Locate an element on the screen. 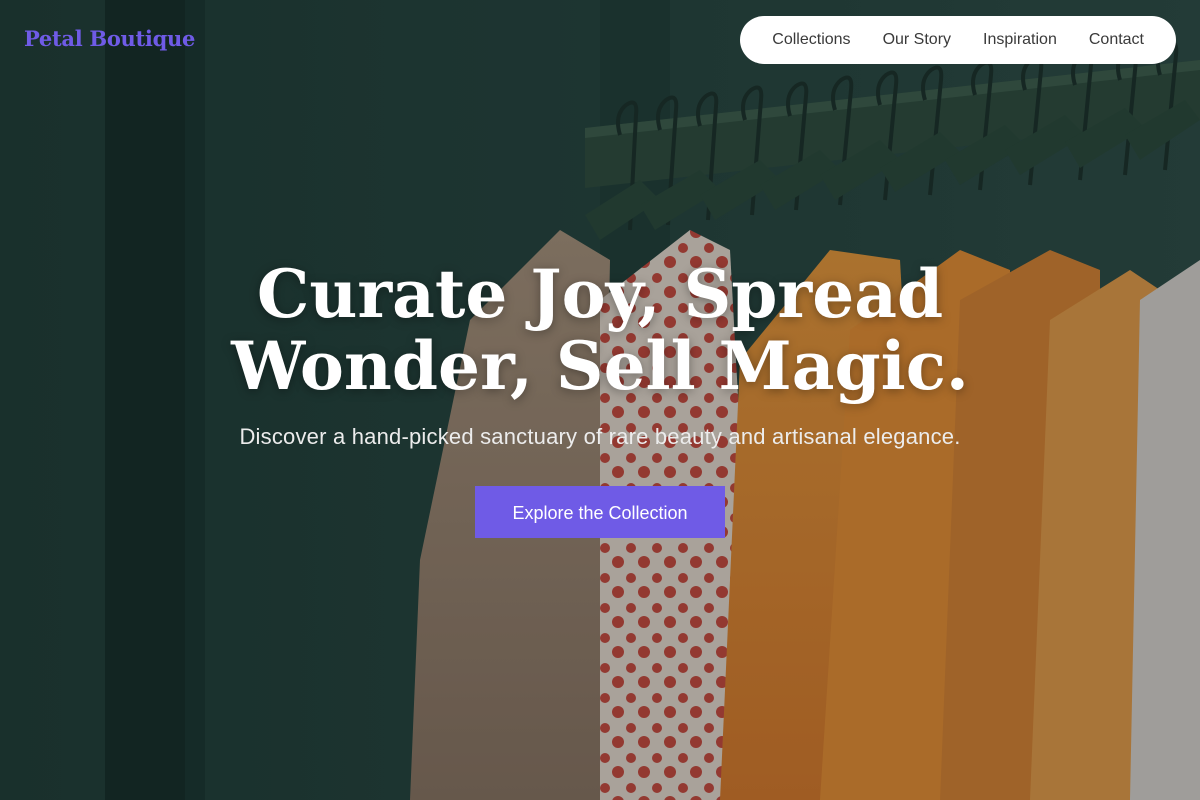 This screenshot has height=800, width=1200. nav-link-our-story: Our Story is located at coordinates (917, 40).